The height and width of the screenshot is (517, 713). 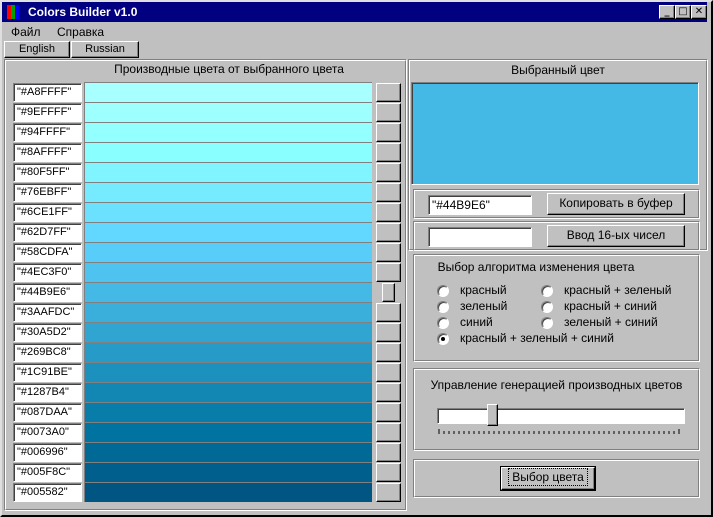 What do you see at coordinates (80, 32) in the screenshot?
I see `menu-help: Справка` at bounding box center [80, 32].